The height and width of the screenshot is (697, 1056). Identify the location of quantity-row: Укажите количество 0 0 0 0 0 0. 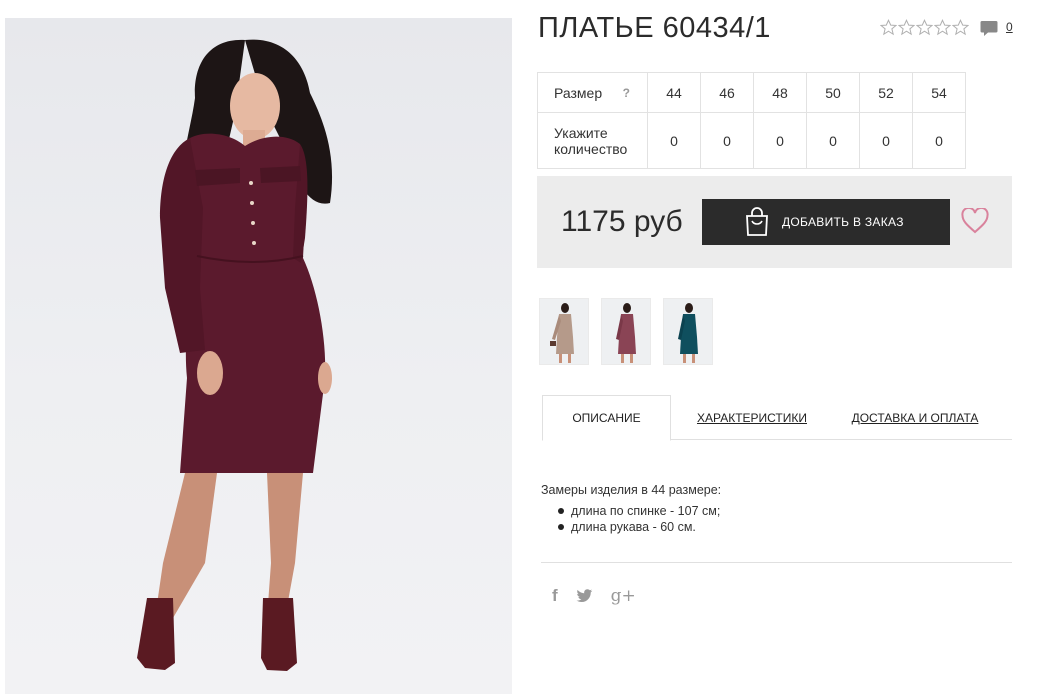
(751, 140).